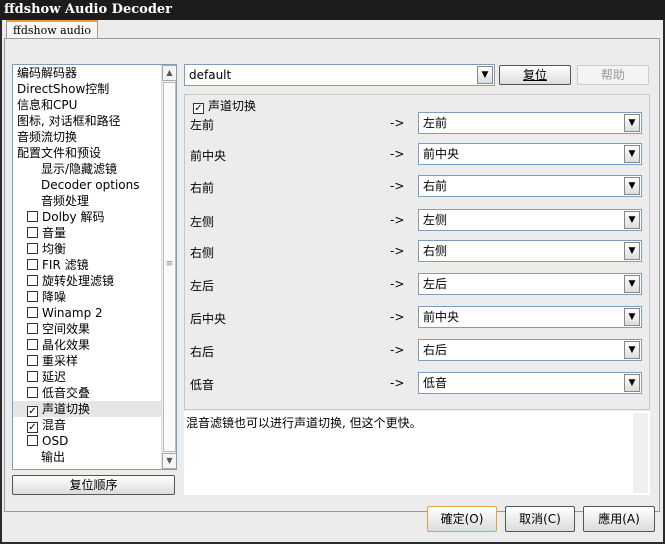 This screenshot has width=665, height=544. Describe the element at coordinates (530, 284) in the screenshot. I see `target-channel-select: 左后 ▼` at that location.